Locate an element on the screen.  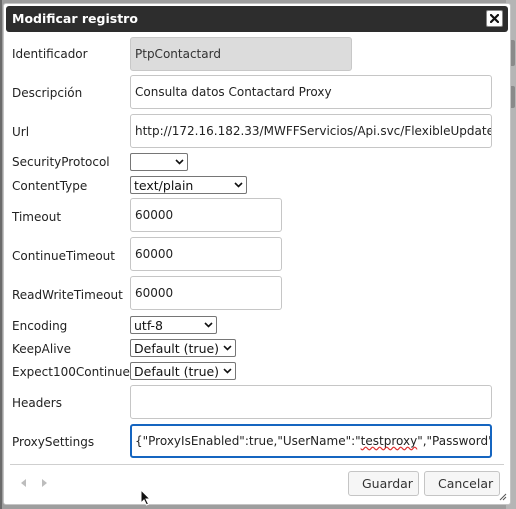
identificador-field: PtpContactard is located at coordinates (241, 54).